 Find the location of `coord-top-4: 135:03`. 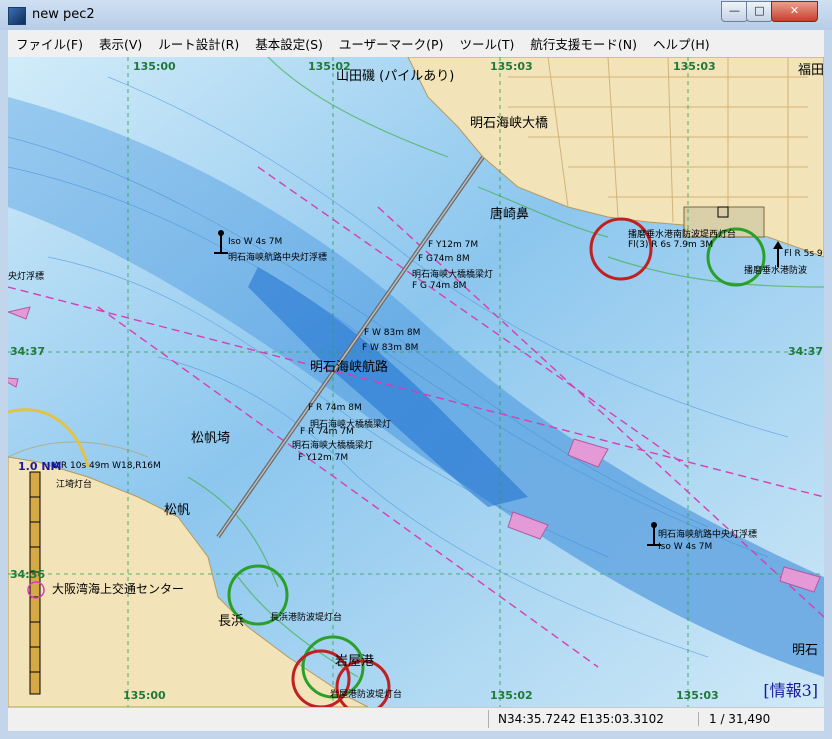

coord-top-4: 135:03 is located at coordinates (694, 66).